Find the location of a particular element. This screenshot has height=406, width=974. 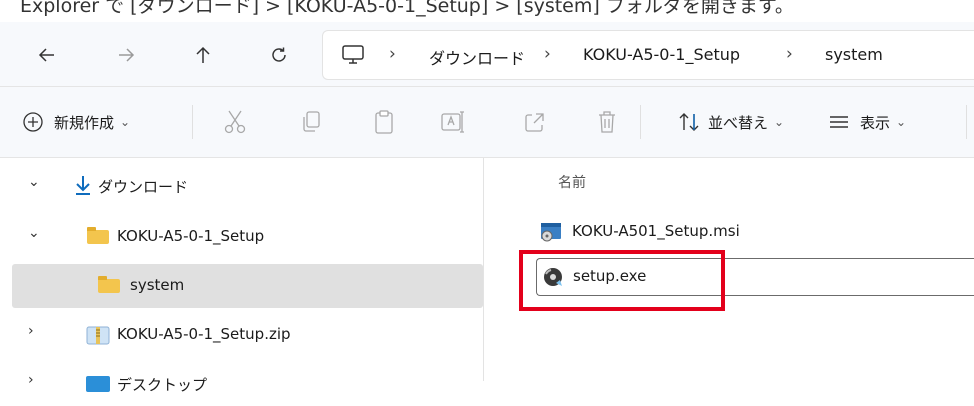

zip-folder-icon is located at coordinates (98, 335).